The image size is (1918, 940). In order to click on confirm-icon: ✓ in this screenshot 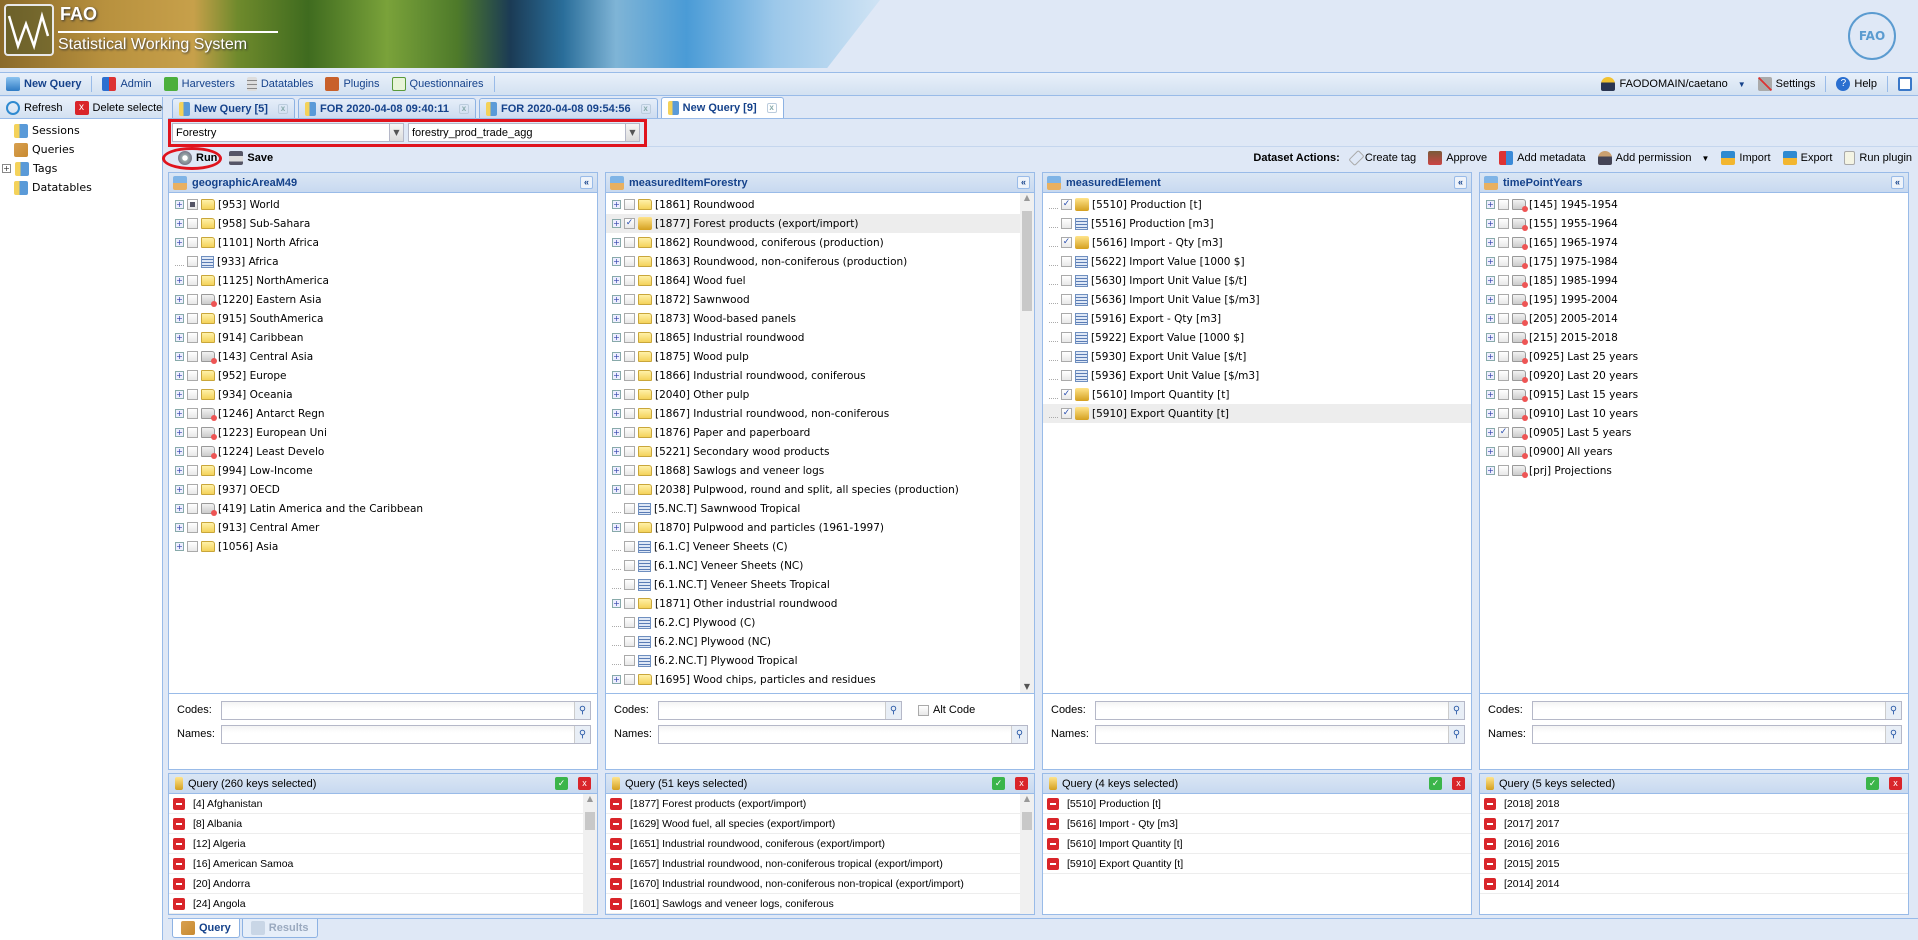, I will do `click(998, 783)`.